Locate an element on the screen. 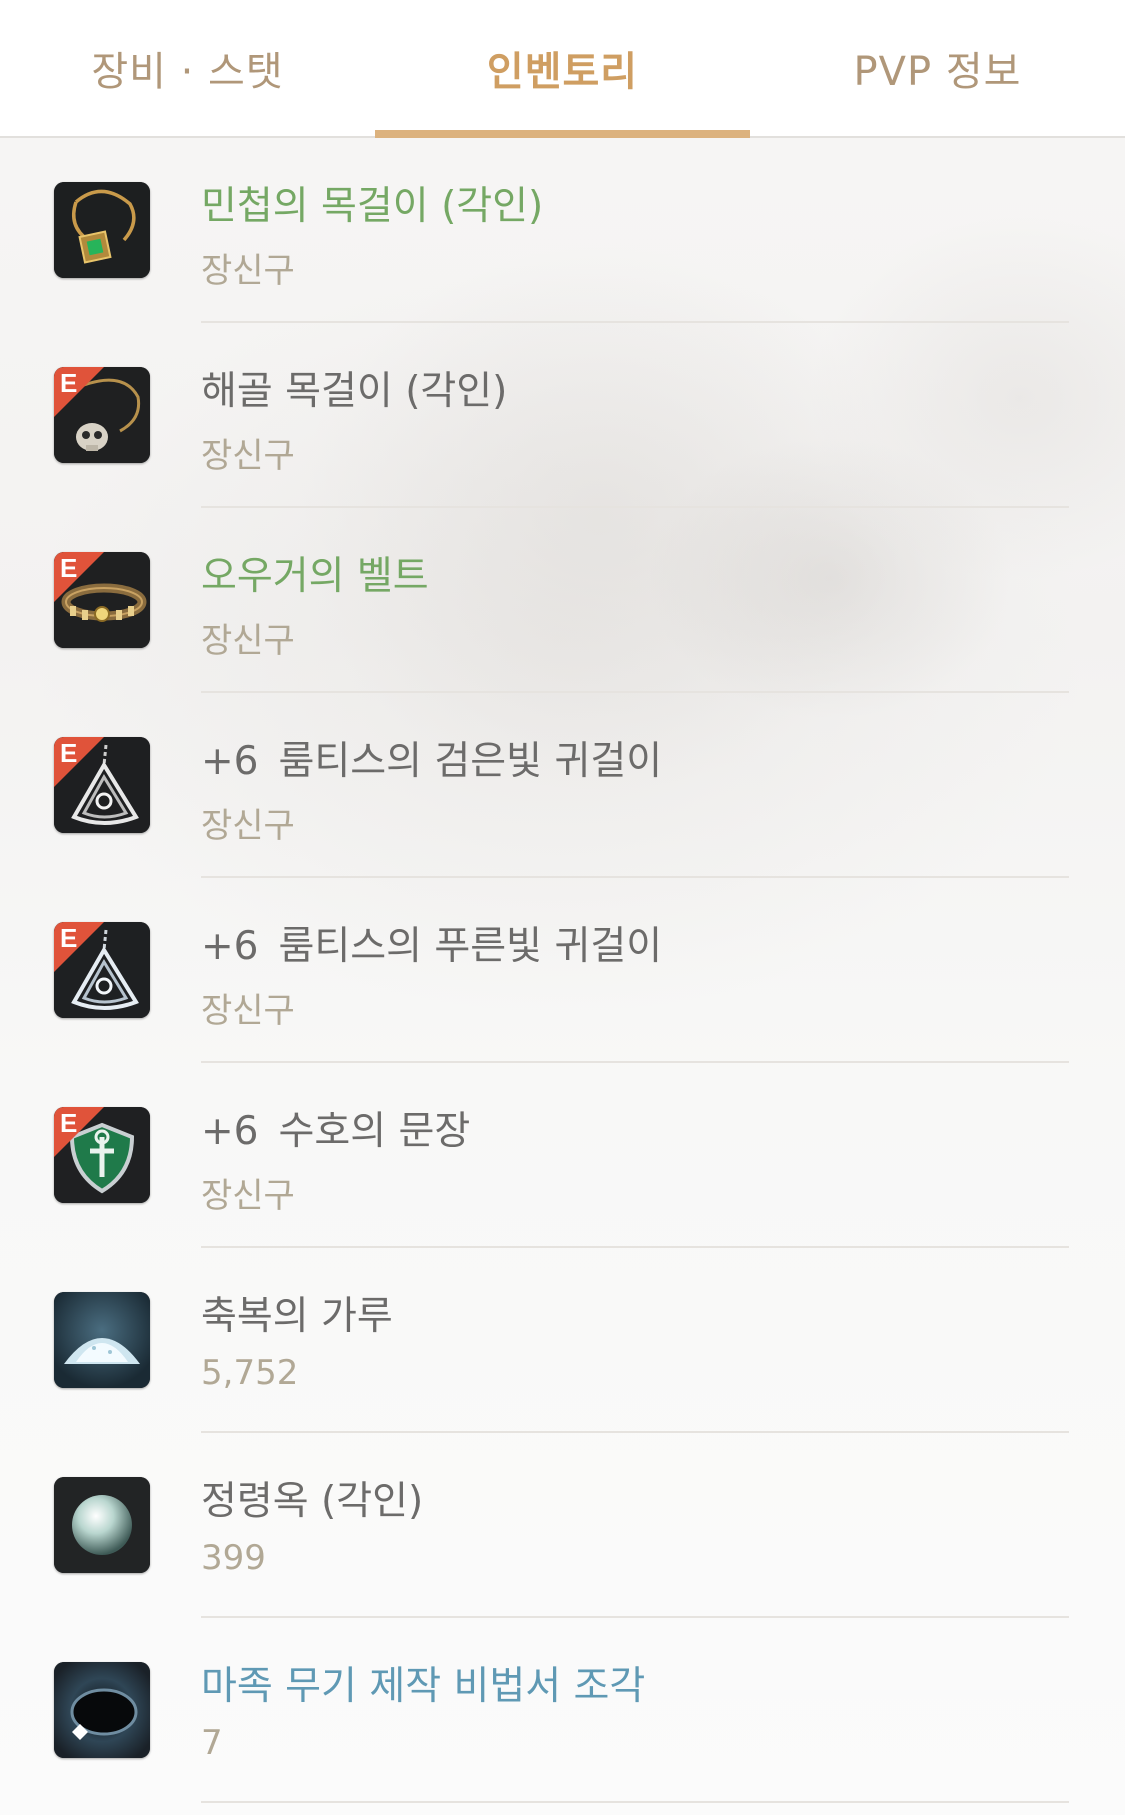 The height and width of the screenshot is (1815, 1125). scroll-fragment-icon is located at coordinates (102, 1710).